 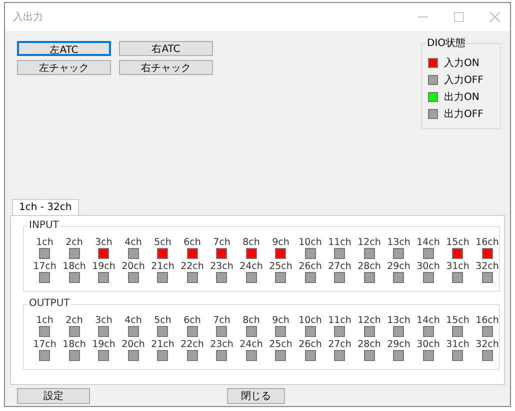 What do you see at coordinates (256, 396) in the screenshot?
I see `action-button: 閉じる` at bounding box center [256, 396].